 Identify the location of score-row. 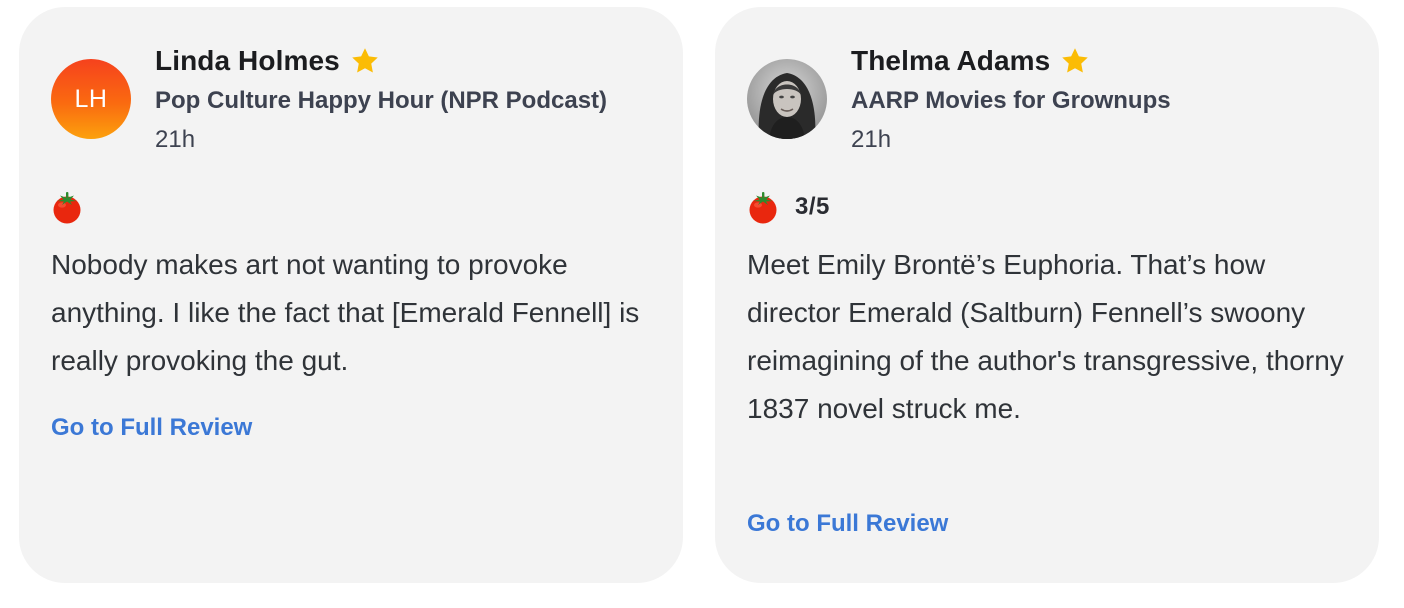
(75, 207).